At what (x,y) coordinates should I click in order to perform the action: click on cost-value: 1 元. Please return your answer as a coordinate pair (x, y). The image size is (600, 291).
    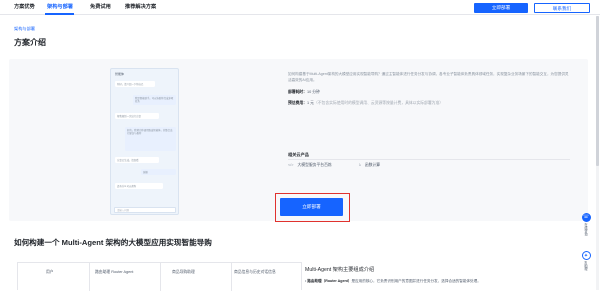
    Looking at the image, I should click on (310, 103).